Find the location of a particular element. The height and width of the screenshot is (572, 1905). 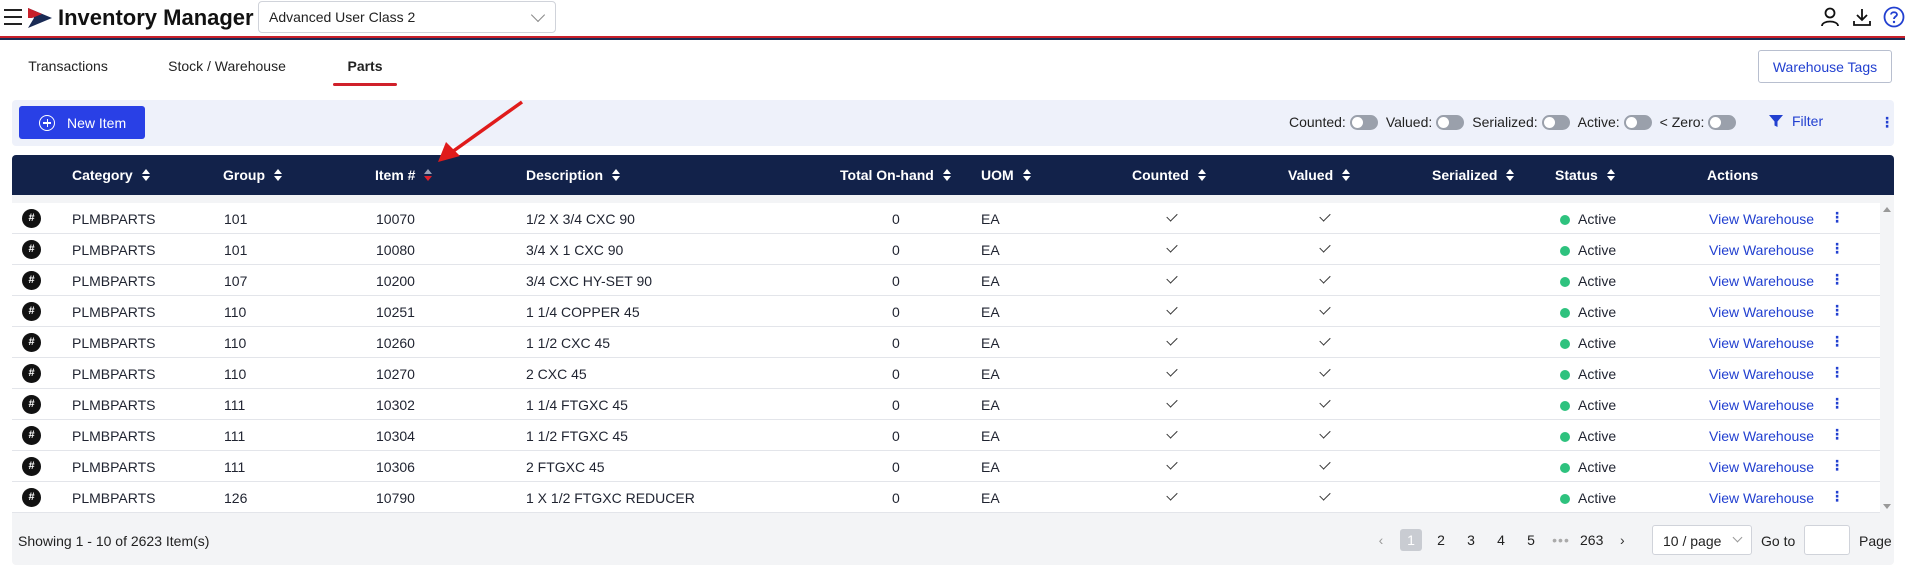

page-button-last: 263 is located at coordinates (1591, 540).